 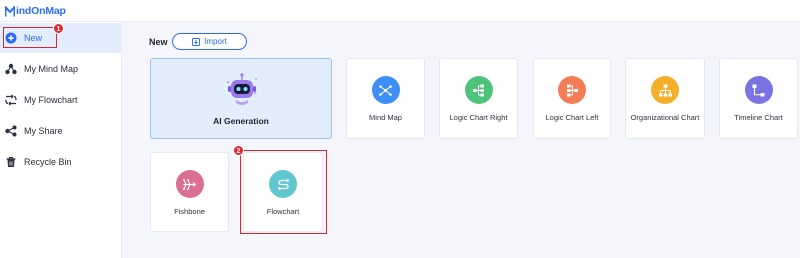 What do you see at coordinates (58, 28) in the screenshot?
I see `step-badge-1: 1` at bounding box center [58, 28].